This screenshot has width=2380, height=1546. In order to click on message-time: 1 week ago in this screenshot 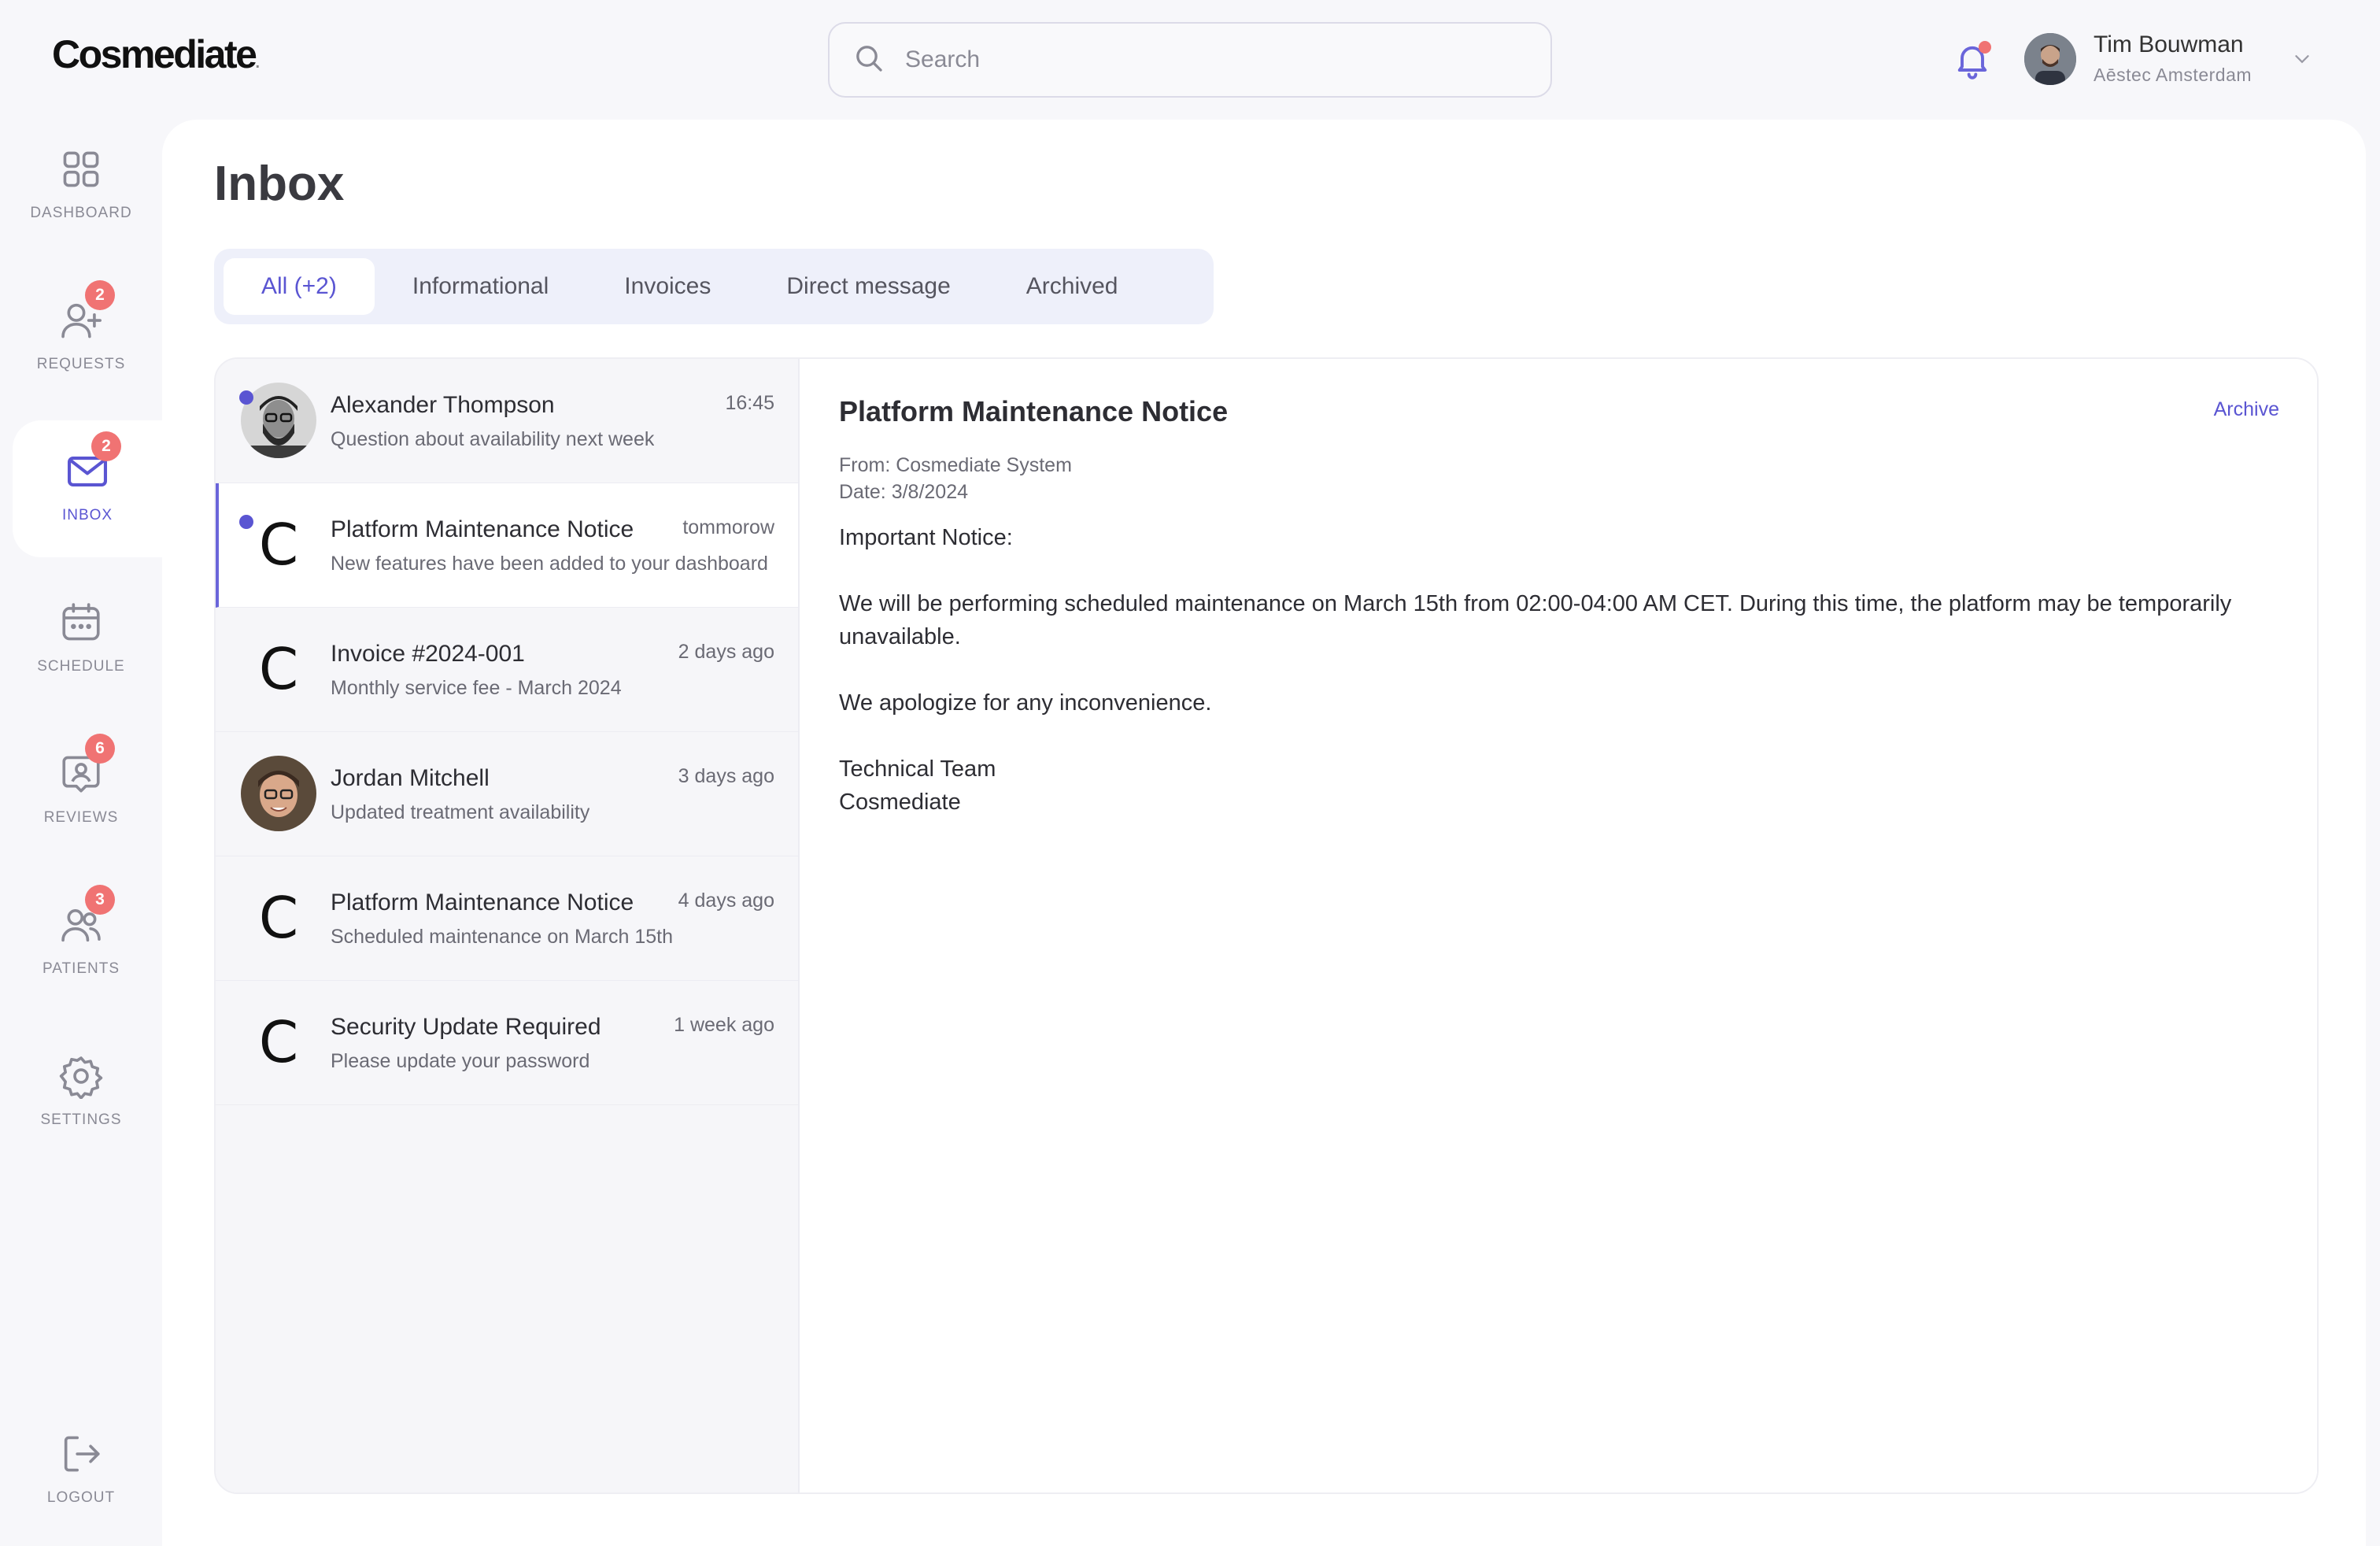, I will do `click(724, 1025)`.